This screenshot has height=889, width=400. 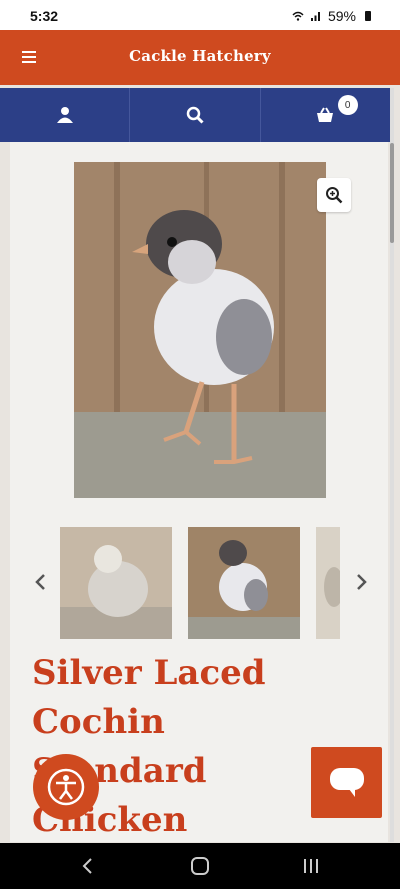 I want to click on chevron-right-icon, so click(x=361, y=582).